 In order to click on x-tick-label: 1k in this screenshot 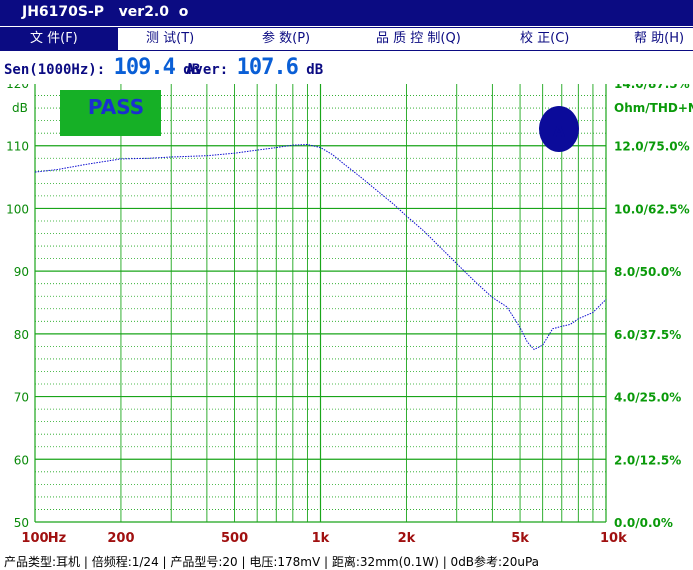, I will do `click(321, 538)`.